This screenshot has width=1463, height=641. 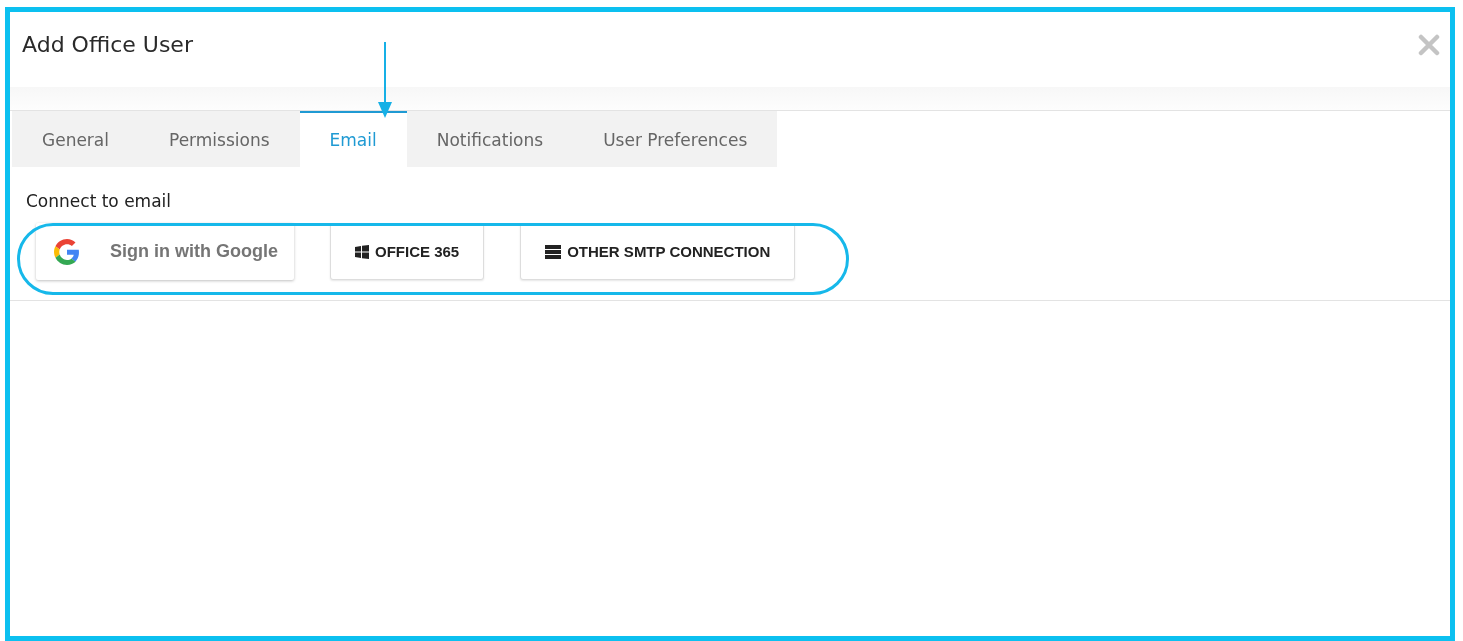 I want to click on tab: Notifications, so click(x=490, y=139).